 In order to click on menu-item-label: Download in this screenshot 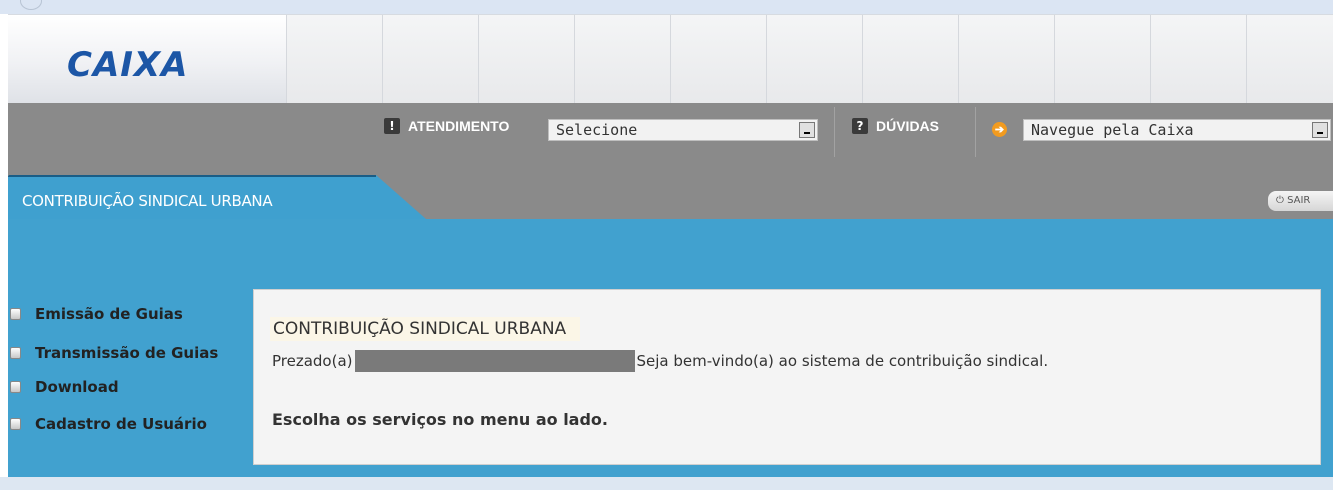, I will do `click(77, 387)`.